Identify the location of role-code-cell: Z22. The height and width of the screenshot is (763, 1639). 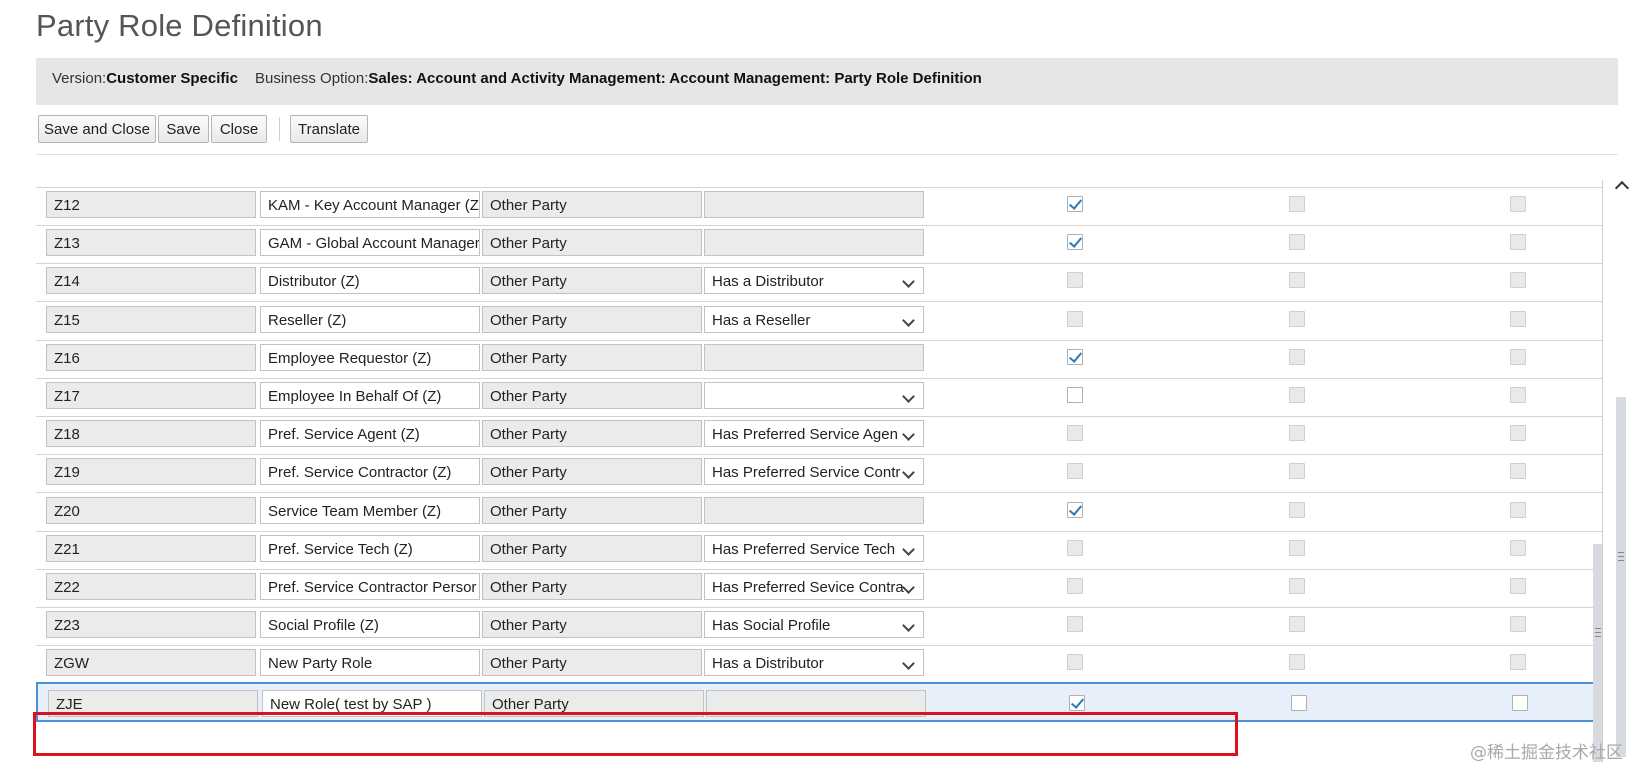
(151, 586).